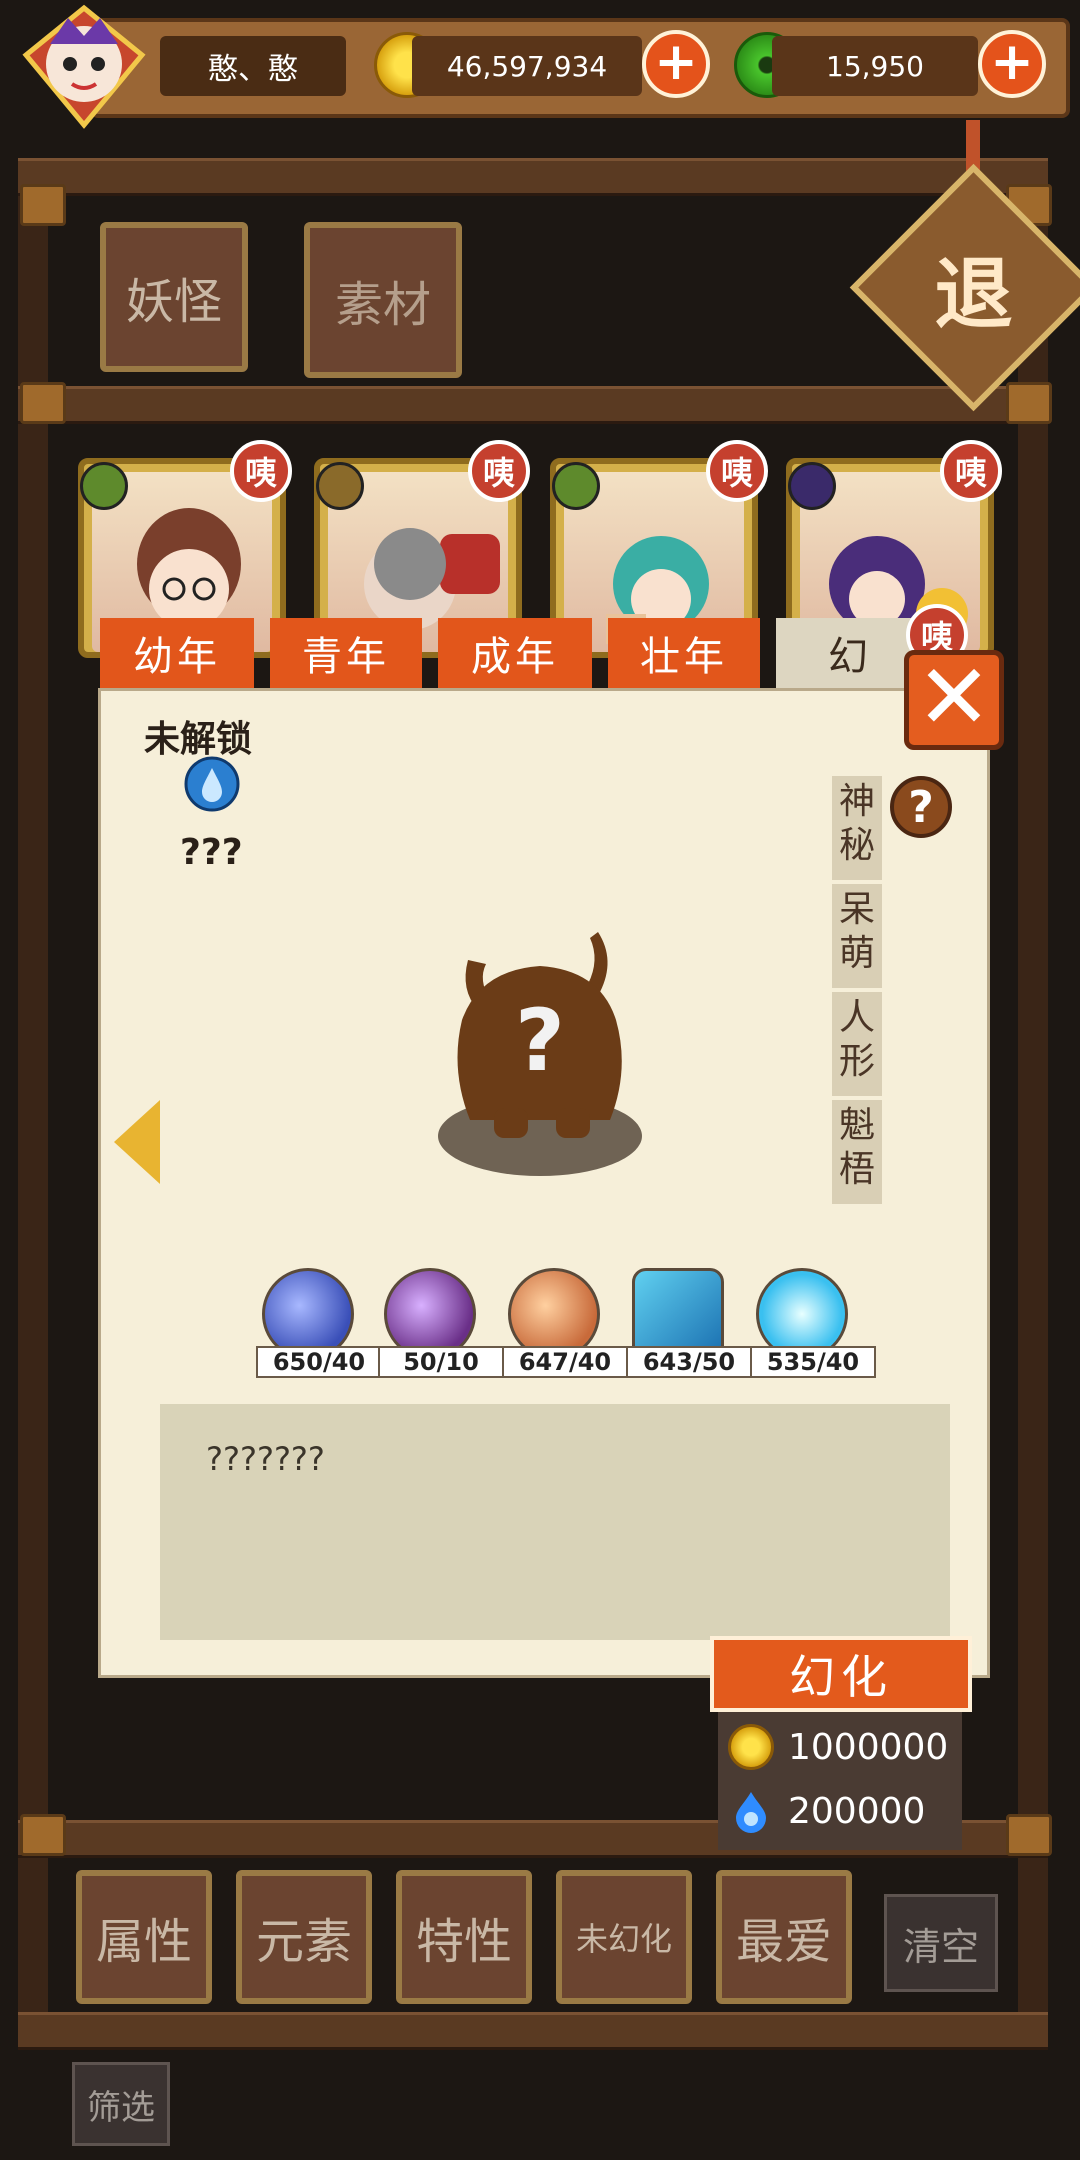 The width and height of the screenshot is (1080, 2160). I want to click on trait-tag: 魁梧, so click(857, 1152).